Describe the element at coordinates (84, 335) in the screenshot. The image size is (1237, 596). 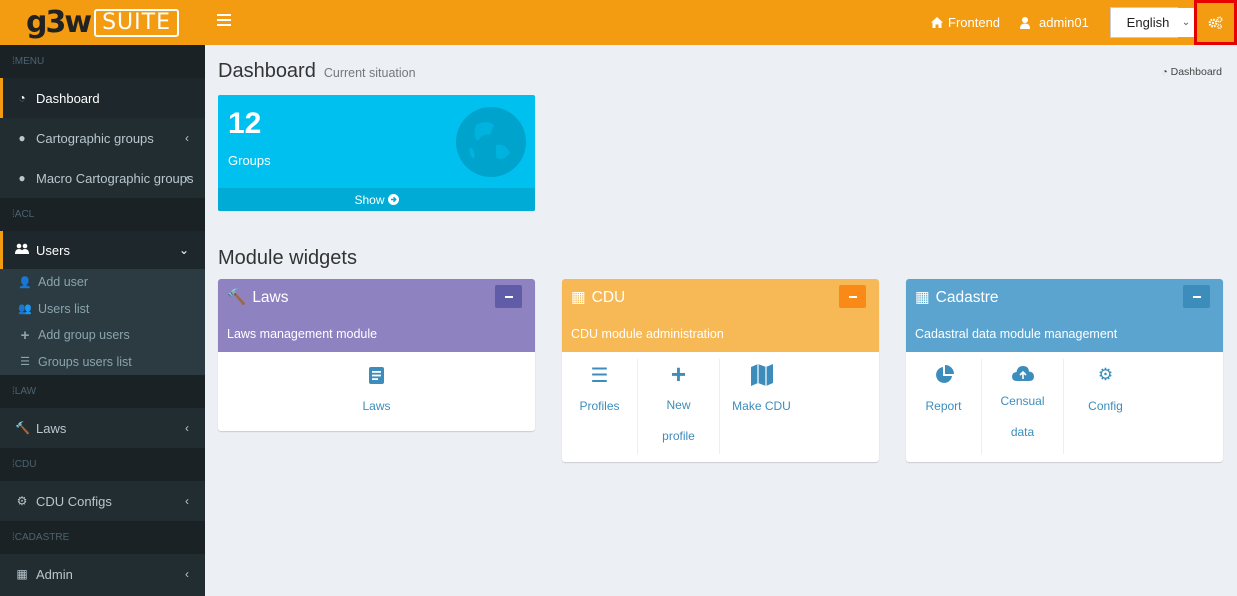
I see `sidebar-subitem-label: Add group users` at that location.